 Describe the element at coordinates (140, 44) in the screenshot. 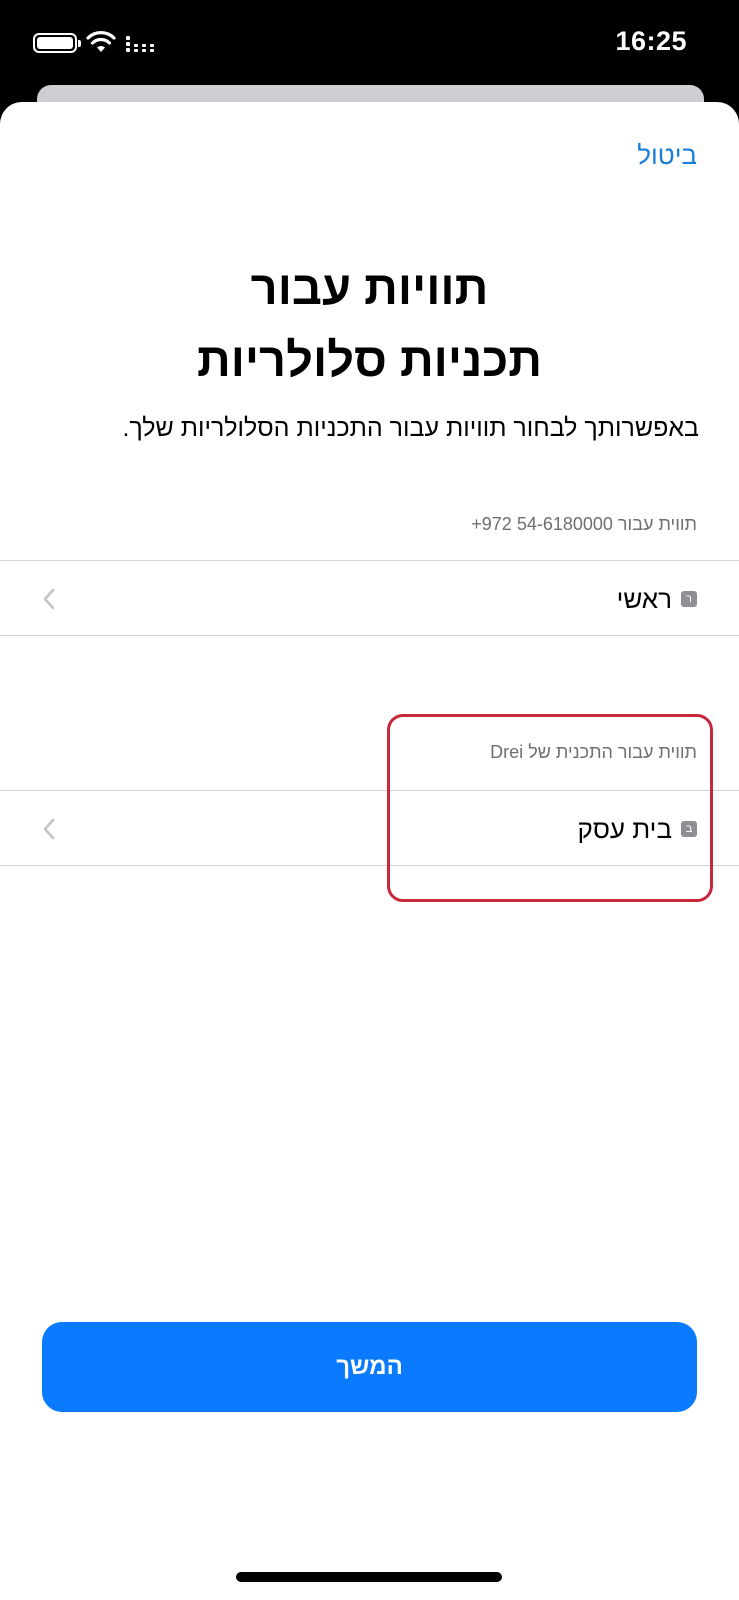

I see `cellular-signal-icon` at that location.